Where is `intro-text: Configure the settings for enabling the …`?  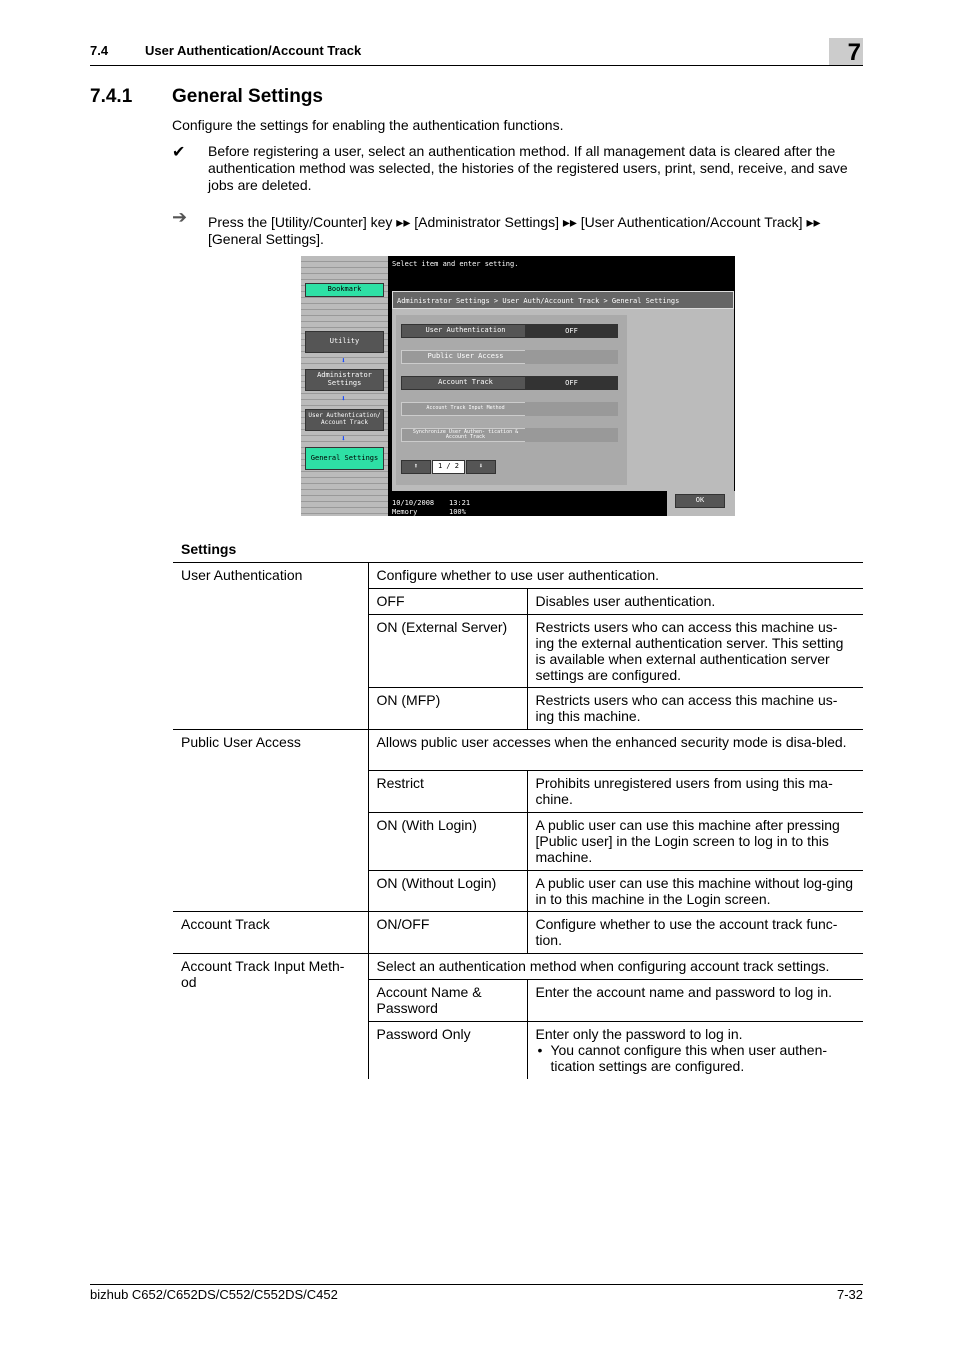 intro-text: Configure the settings for enabling the … is located at coordinates (368, 125).